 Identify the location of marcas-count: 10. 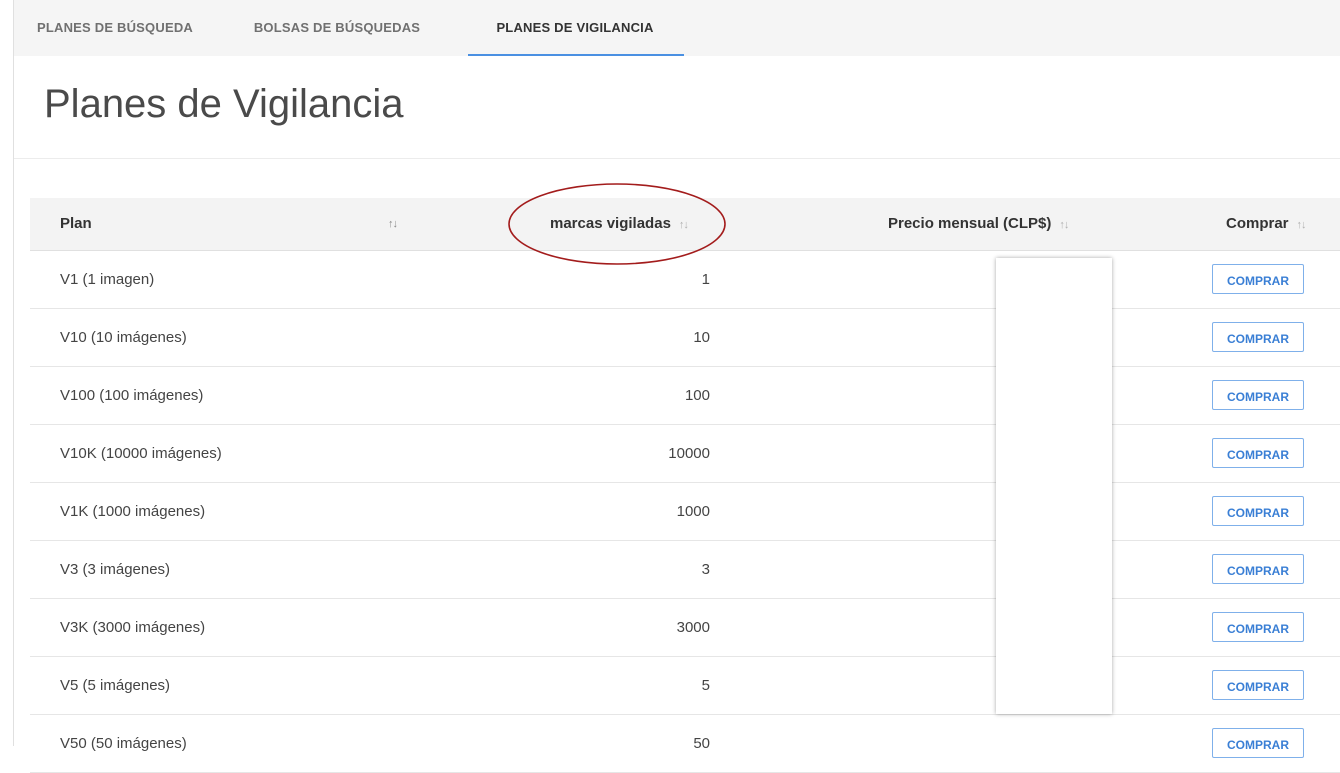
(701, 337).